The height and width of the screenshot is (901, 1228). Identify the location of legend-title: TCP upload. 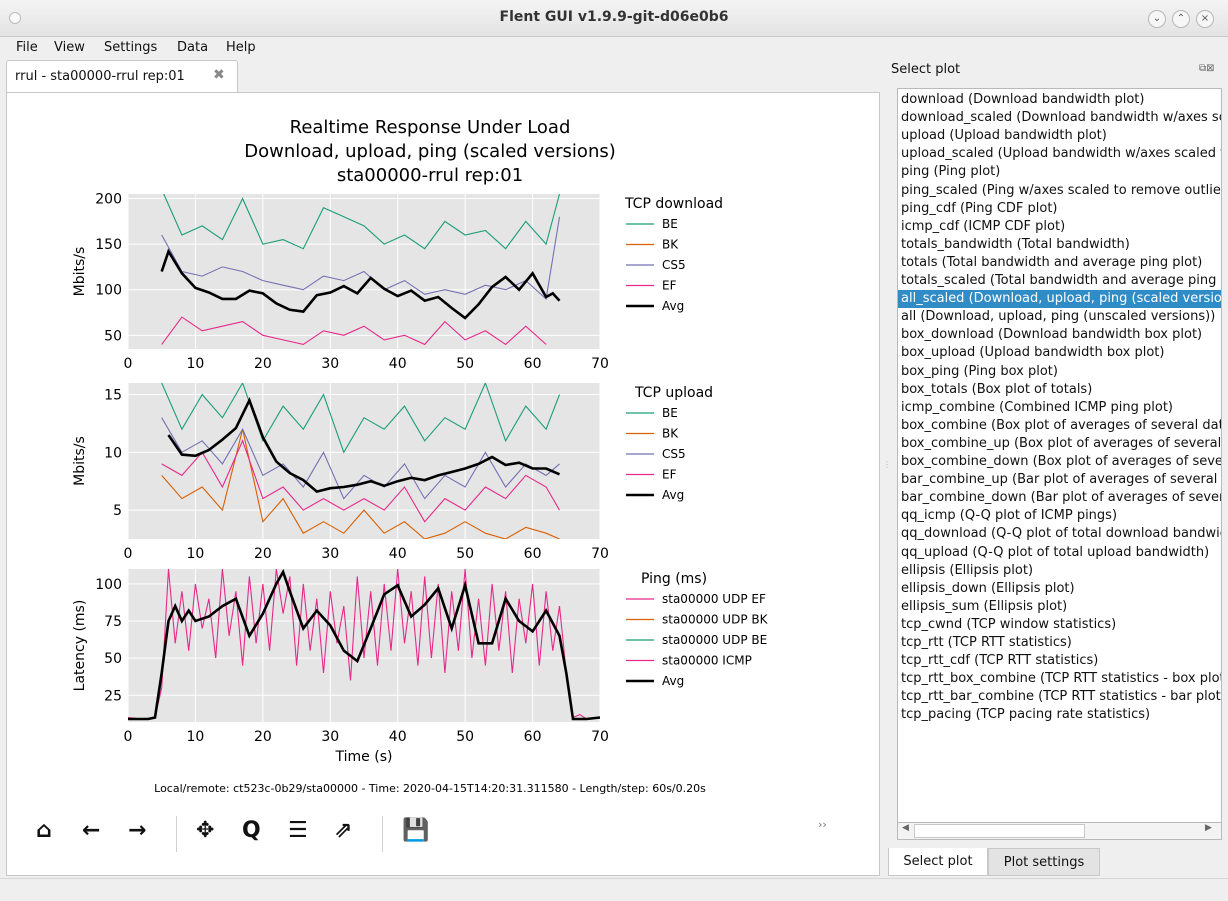
(673, 393).